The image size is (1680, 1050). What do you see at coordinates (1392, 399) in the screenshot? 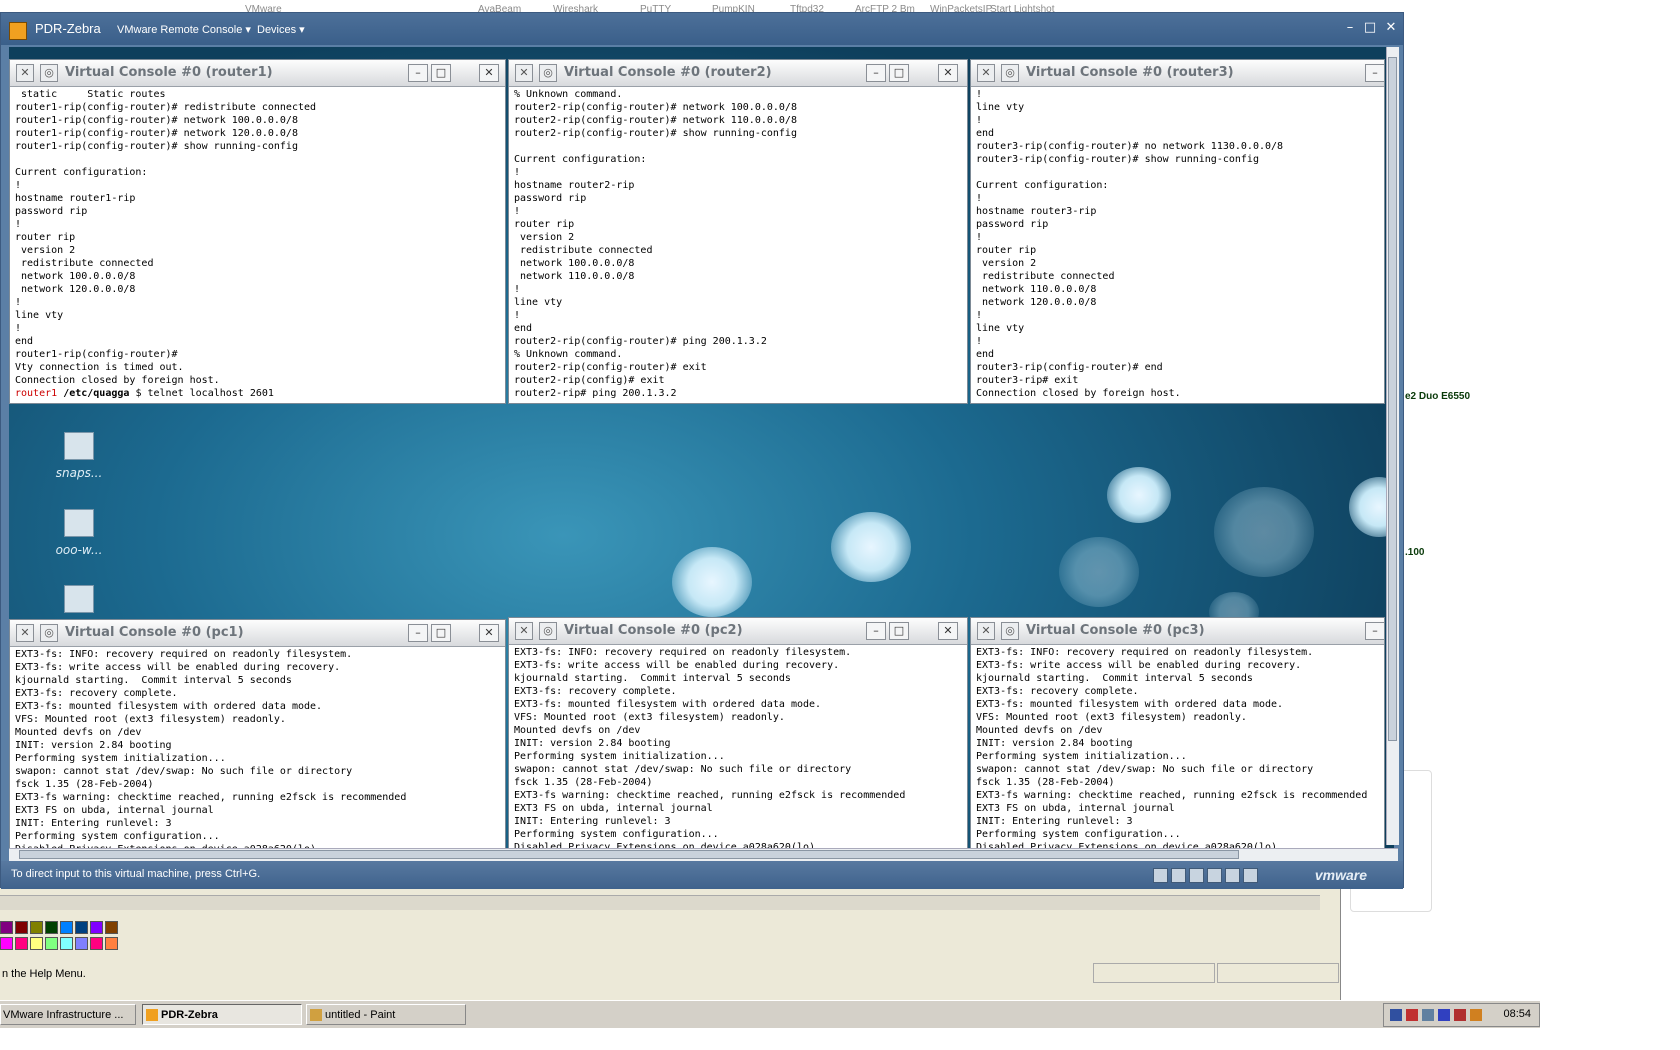
I see `vertical-scroll-thumb` at bounding box center [1392, 399].